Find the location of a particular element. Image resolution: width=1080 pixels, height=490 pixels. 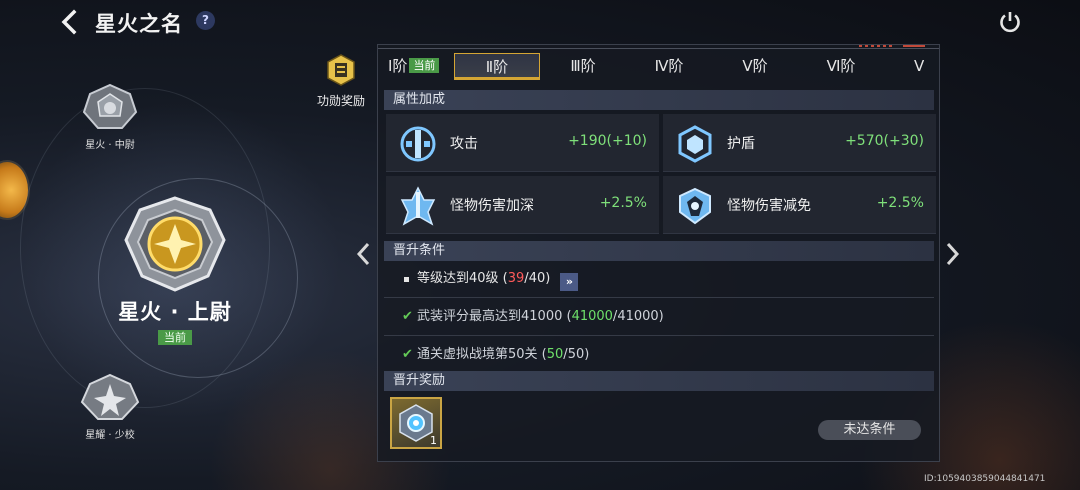

tab-tier-5: Ⅴ阶 is located at coordinates (755, 66).